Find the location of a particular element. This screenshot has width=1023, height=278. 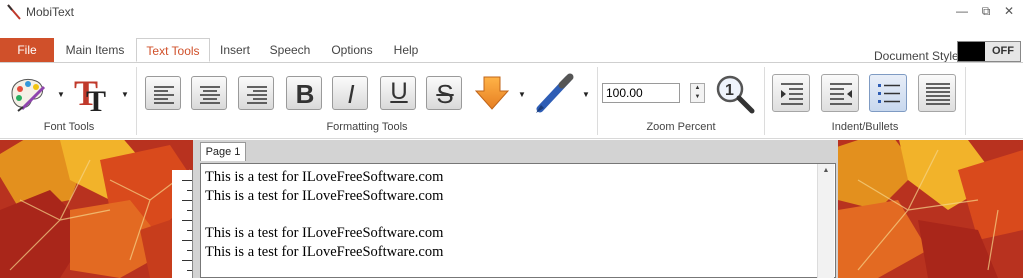

minimize-icon: — is located at coordinates (962, 11).